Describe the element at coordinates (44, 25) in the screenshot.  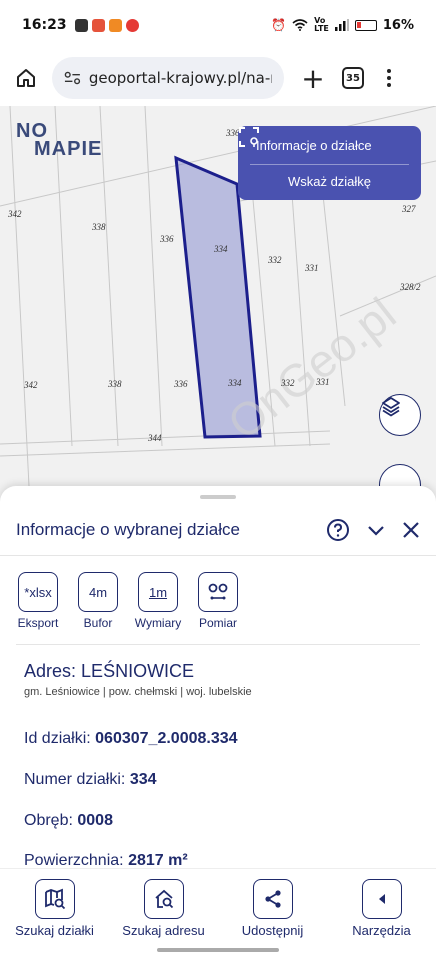
I see `status-time: 16:23` at that location.